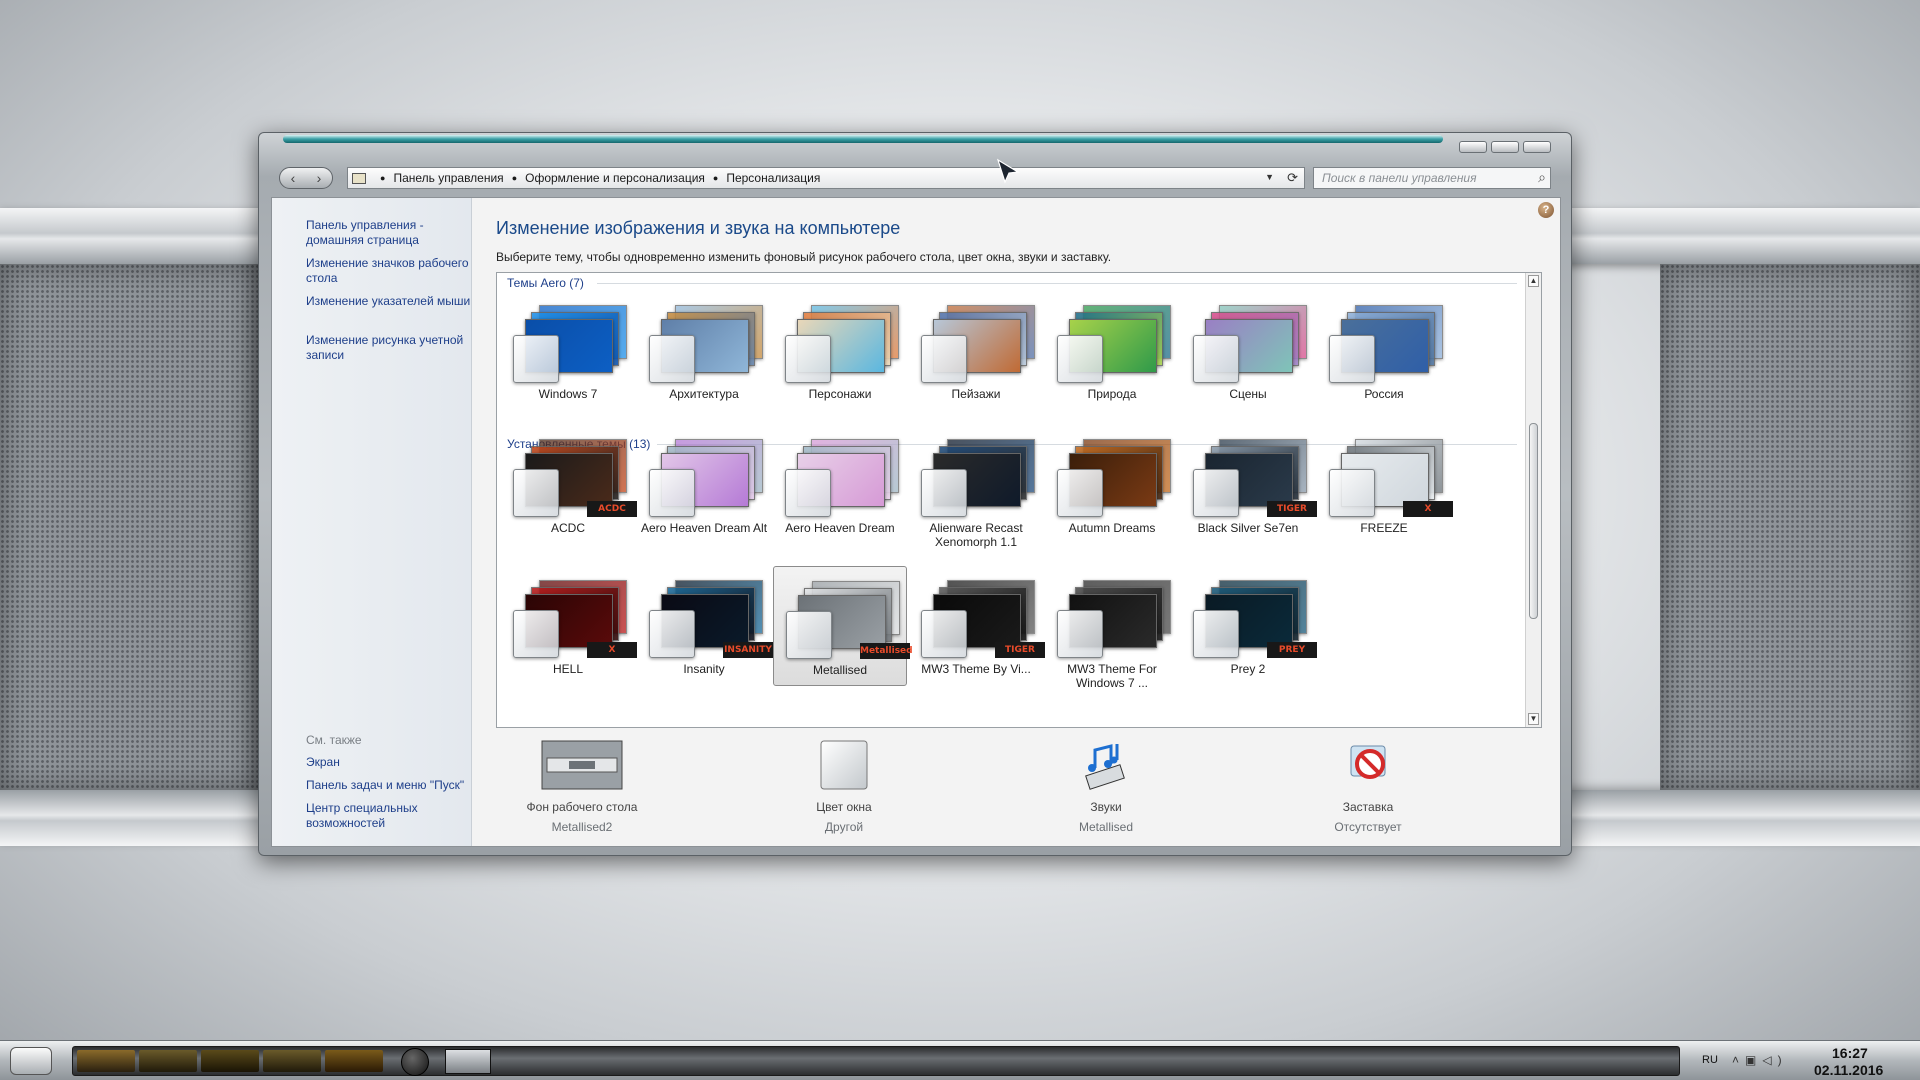 This screenshot has width=1920, height=1080. Describe the element at coordinates (704, 669) in the screenshot. I see `theme-label: Insanity` at that location.